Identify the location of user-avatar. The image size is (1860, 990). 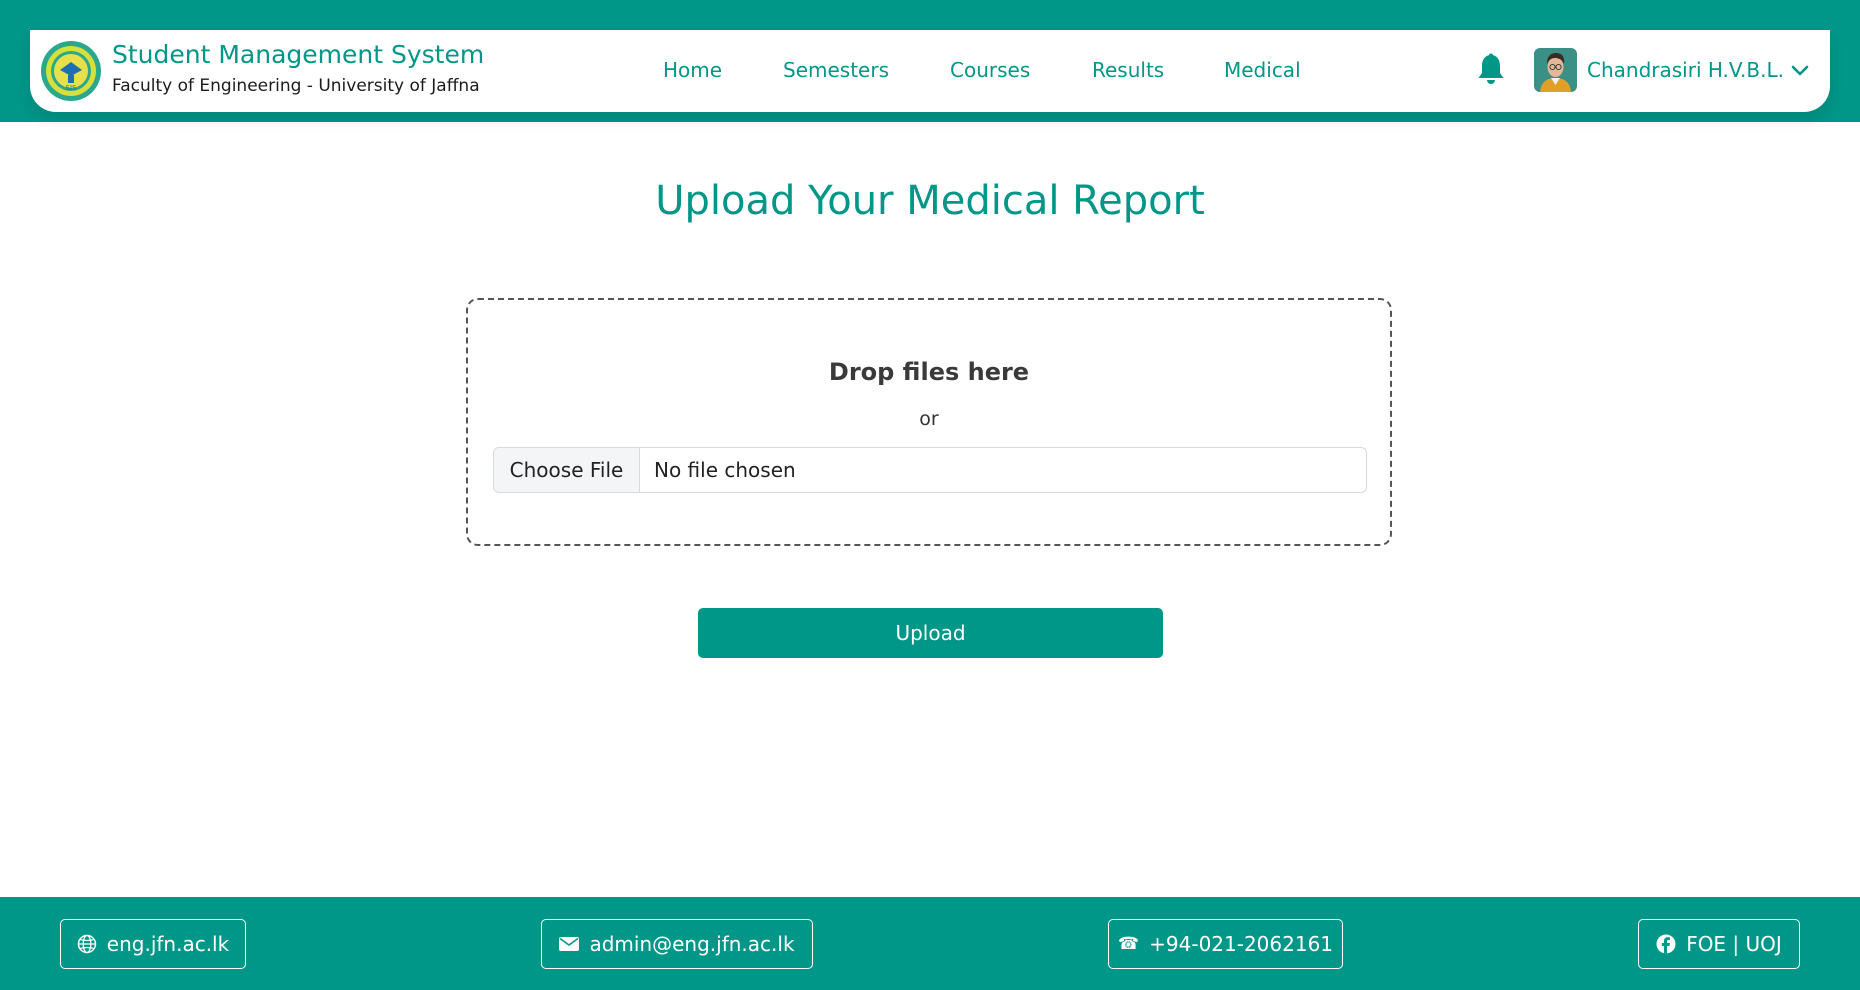
(1555, 70).